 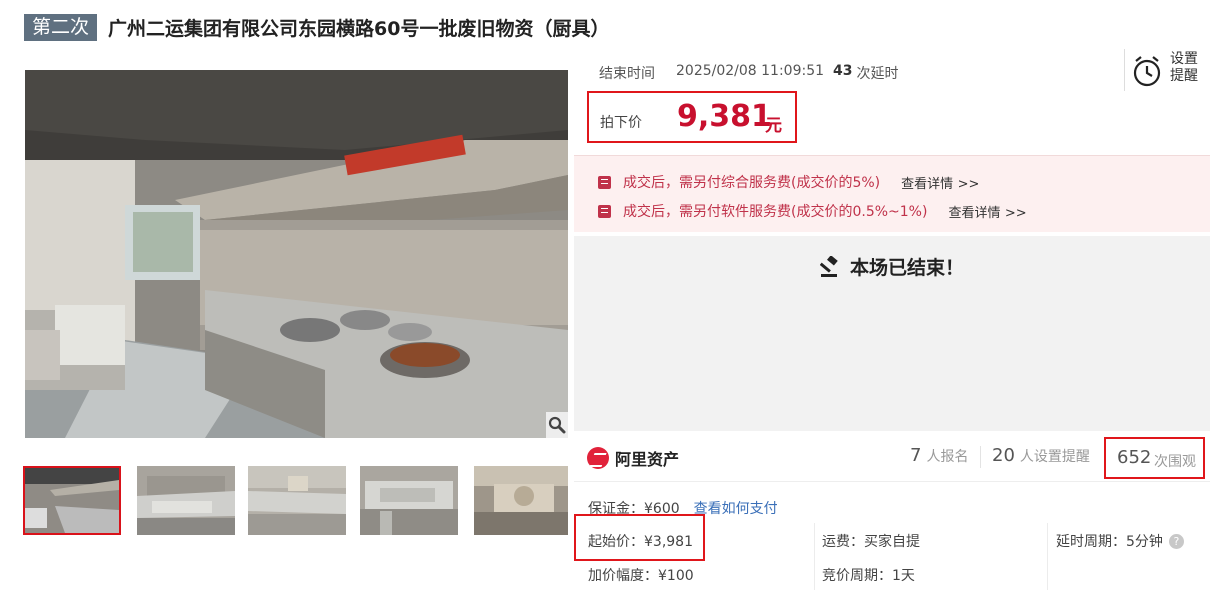 I want to click on help-icon: ?, so click(x=1176, y=541).